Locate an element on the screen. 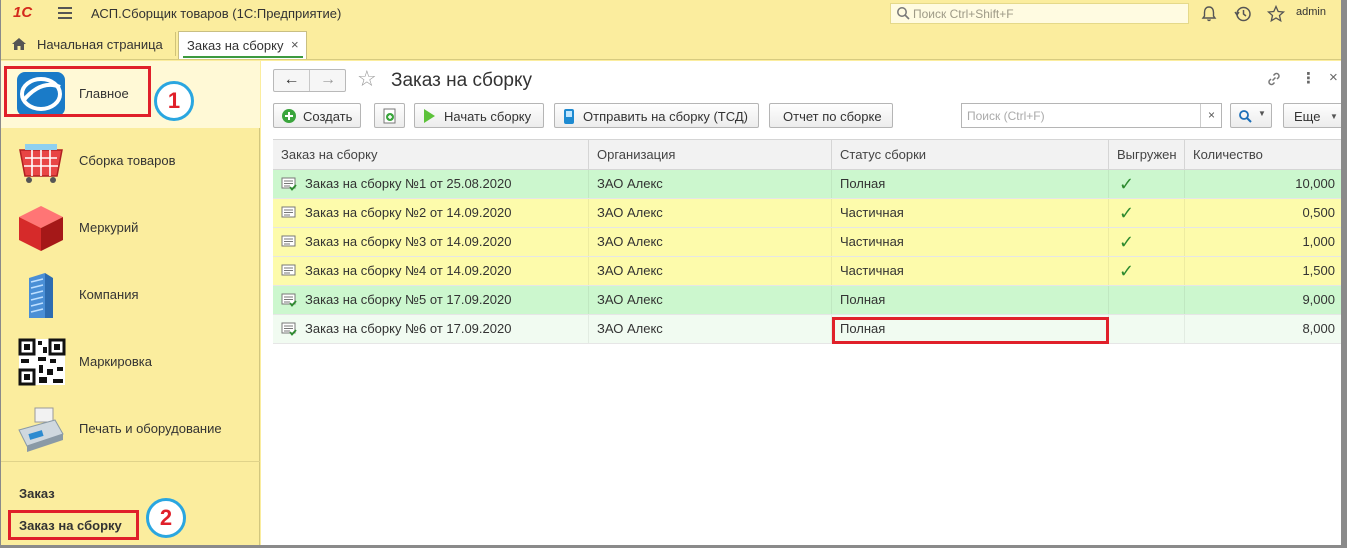 The height and width of the screenshot is (548, 1347). cell-order: Заказ на сборку №6 от 17.09.2020 is located at coordinates (431, 329).